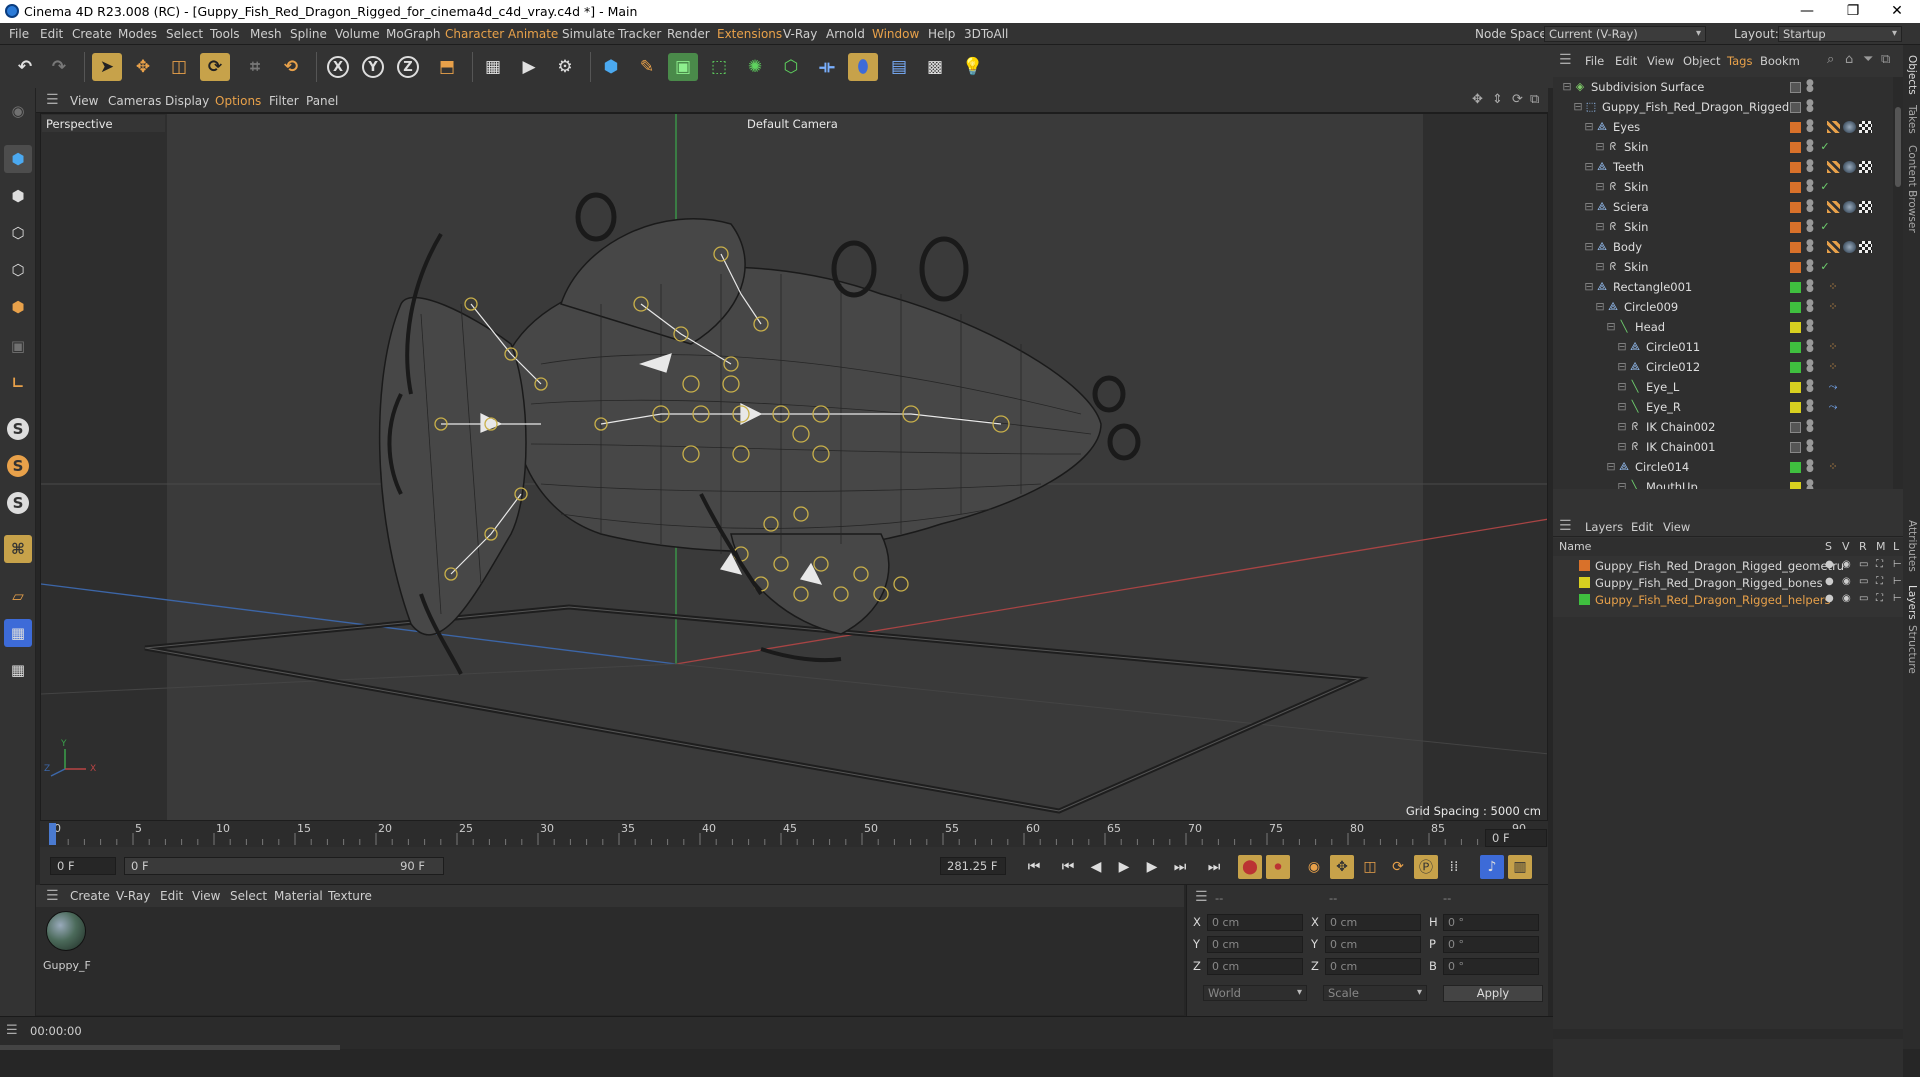 The height and width of the screenshot is (1077, 1920). What do you see at coordinates (1723, 467) in the screenshot?
I see `object-row: ⊟ ⟁ Circle014 ● ● ⁘` at bounding box center [1723, 467].